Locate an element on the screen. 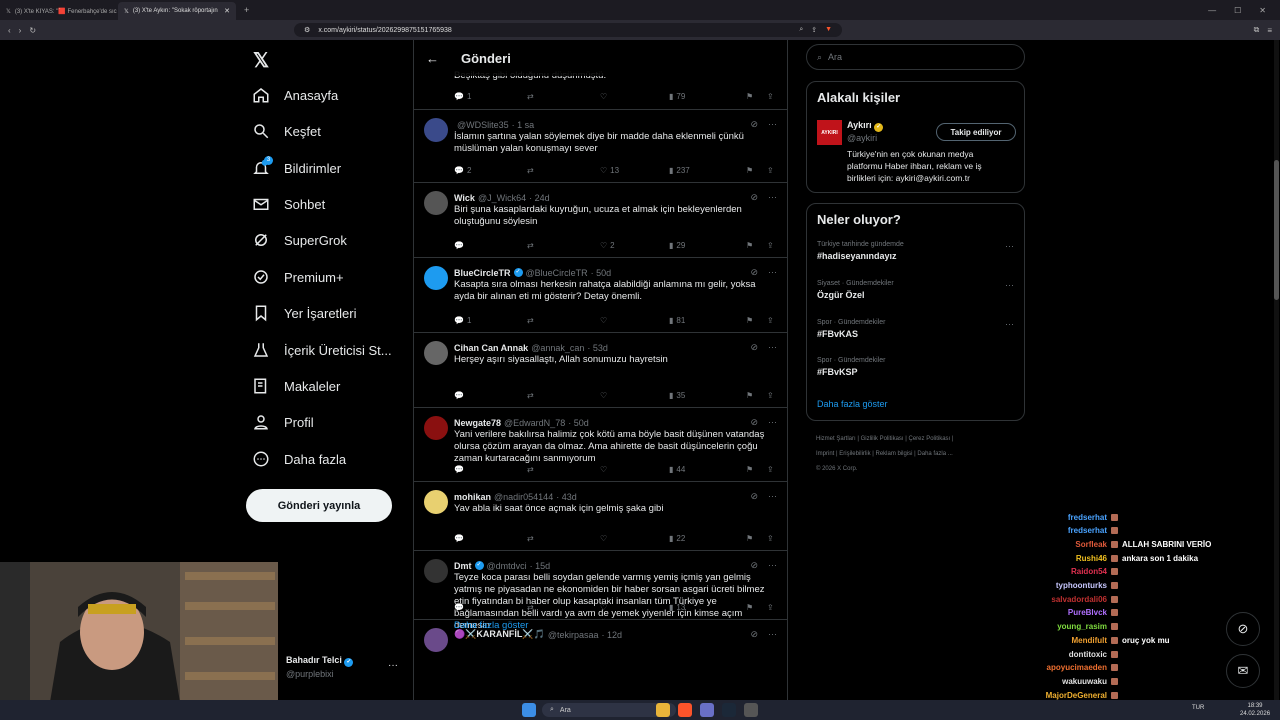 This screenshot has width=1280, height=720. tweet-handle: @J_Wick64 is located at coordinates (502, 198).